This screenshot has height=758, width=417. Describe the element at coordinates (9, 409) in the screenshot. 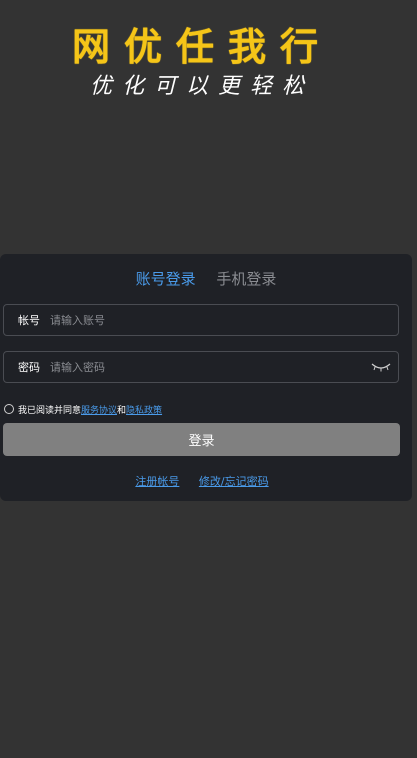

I see `agreement-radio` at that location.